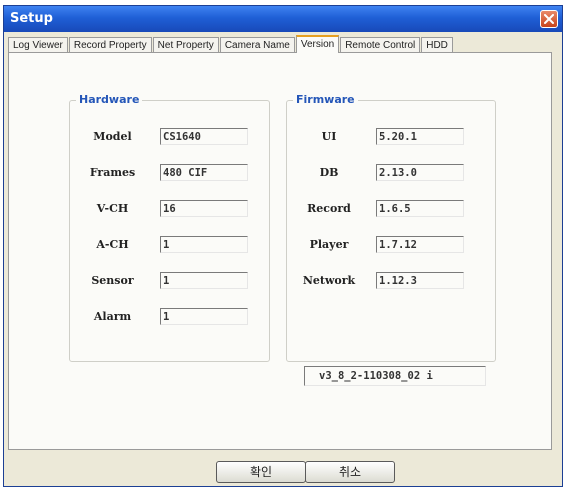 The width and height of the screenshot is (566, 490). What do you see at coordinates (38, 45) in the screenshot?
I see `tab-log-viewer: Log Viewer` at bounding box center [38, 45].